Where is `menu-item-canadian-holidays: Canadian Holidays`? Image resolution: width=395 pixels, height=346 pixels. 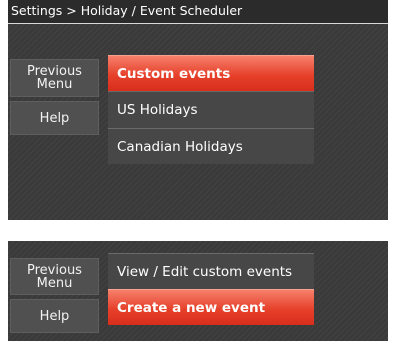
menu-item-canadian-holidays: Canadian Holidays is located at coordinates (211, 146).